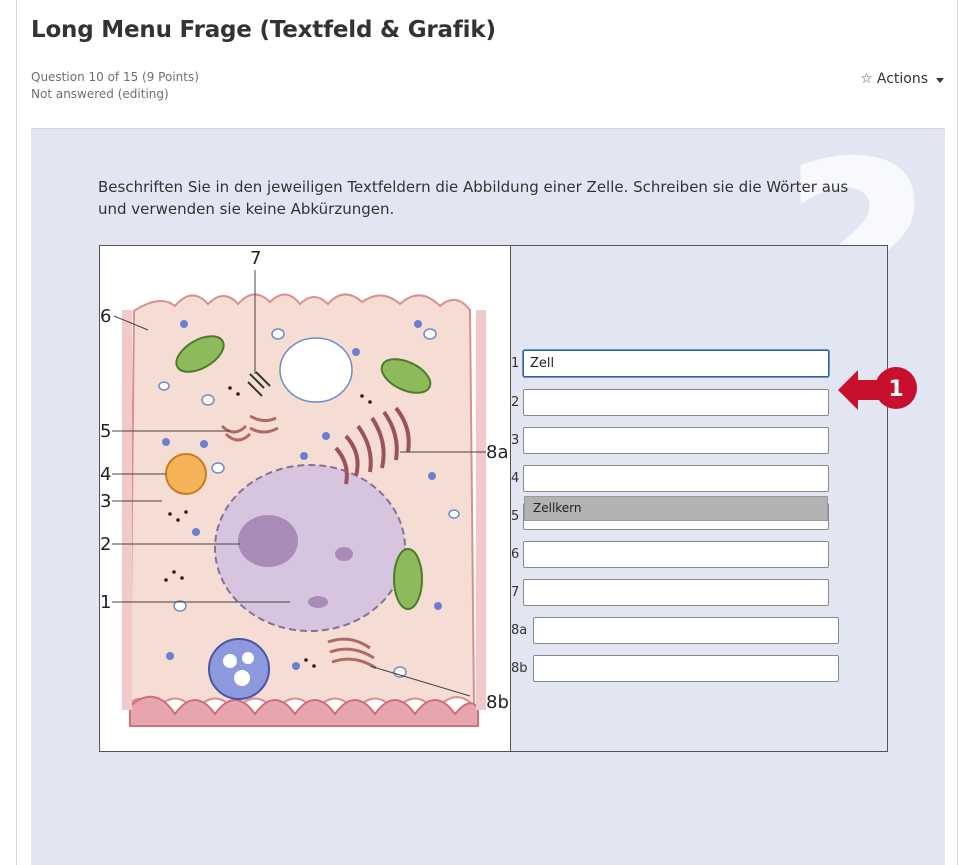 The width and height of the screenshot is (958, 865). I want to click on gap-number: 6, so click(515, 554).